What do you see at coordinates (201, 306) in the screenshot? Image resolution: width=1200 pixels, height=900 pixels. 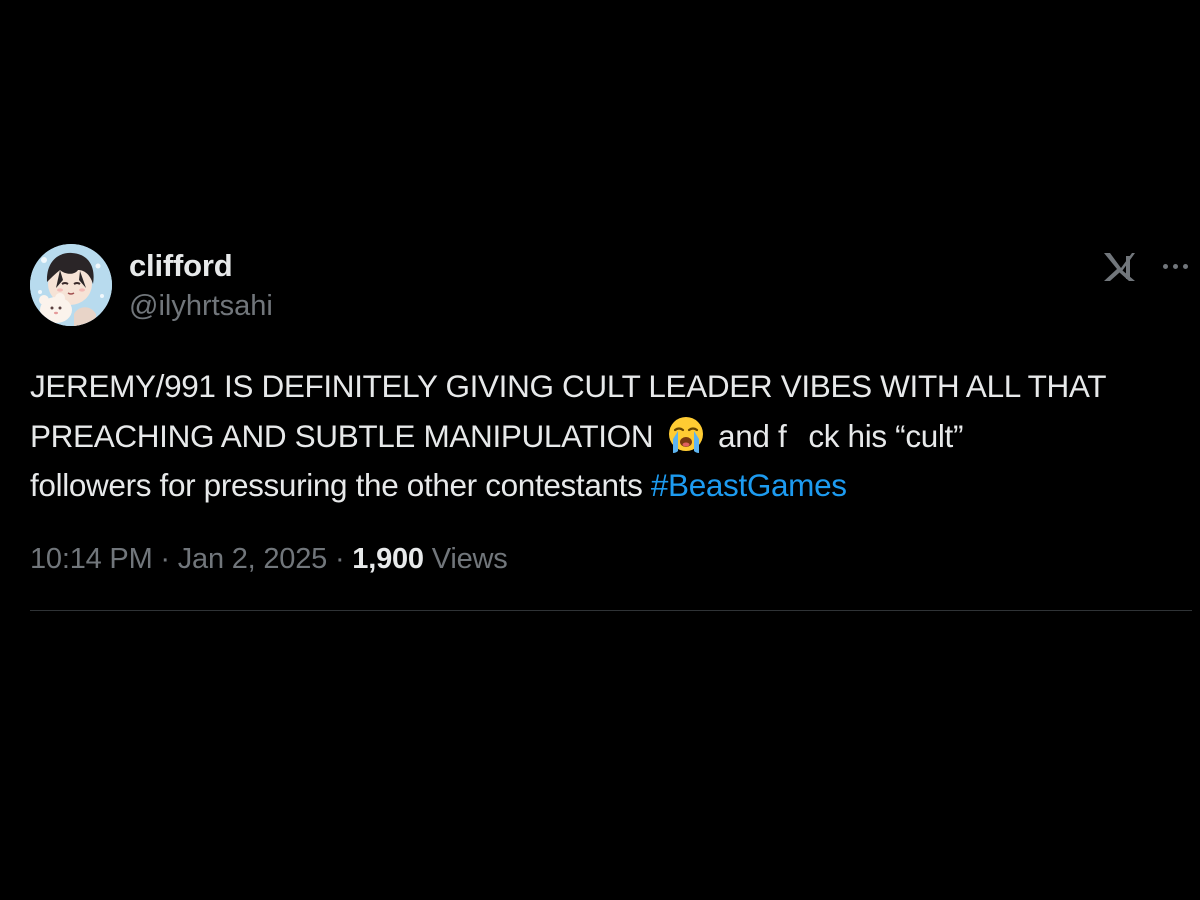 I see `user-handle: @ilyhrtsahi` at bounding box center [201, 306].